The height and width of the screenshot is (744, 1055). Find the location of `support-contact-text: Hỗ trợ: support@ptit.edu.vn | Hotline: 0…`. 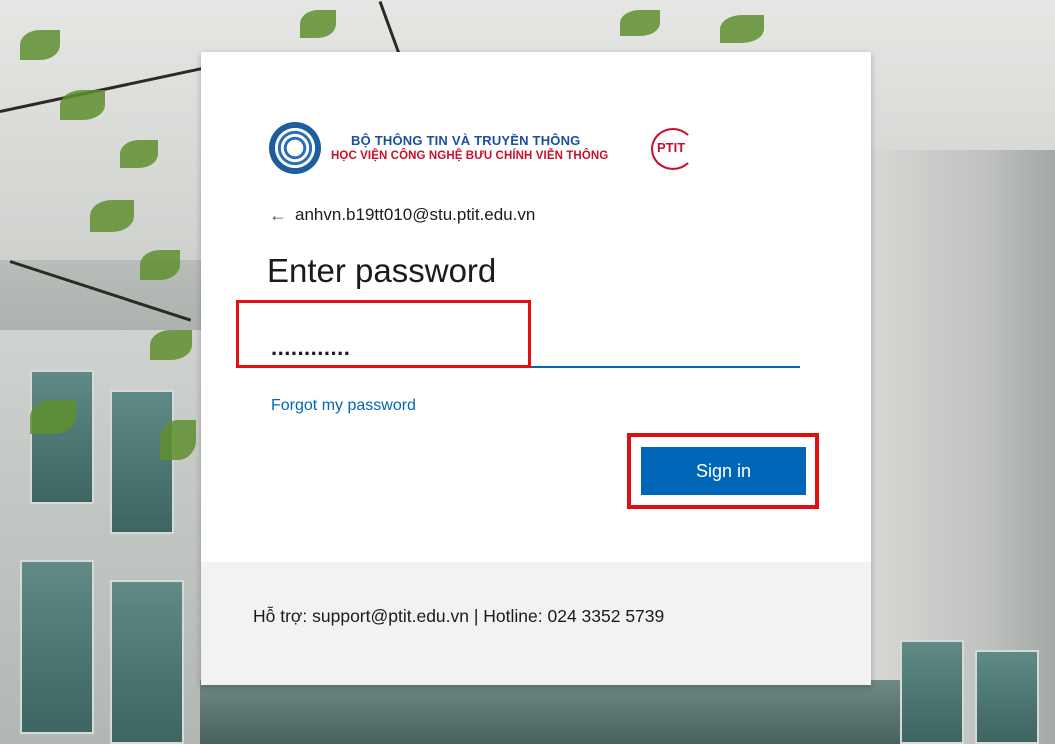

support-contact-text: Hỗ trợ: support@ptit.edu.vn | Hotline: 0… is located at coordinates (459, 616).